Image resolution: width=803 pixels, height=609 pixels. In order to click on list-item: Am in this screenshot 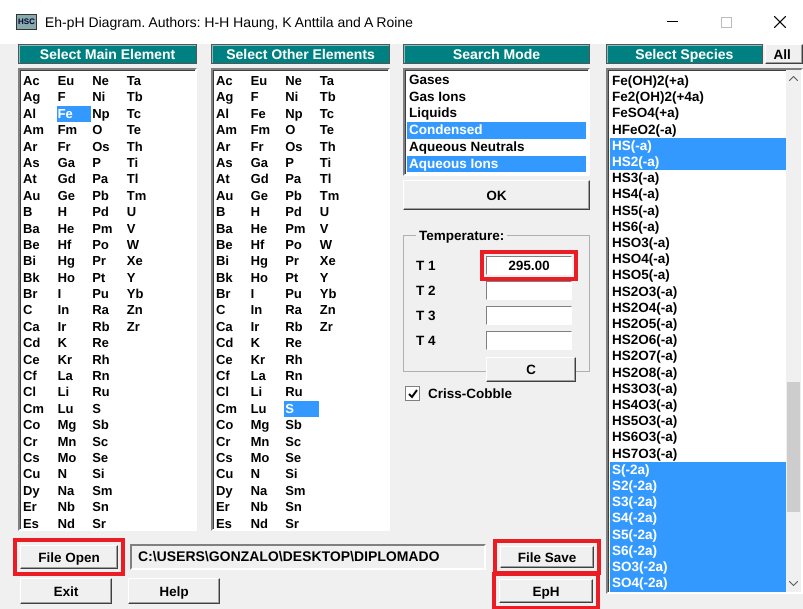, I will do `click(39, 130)`.